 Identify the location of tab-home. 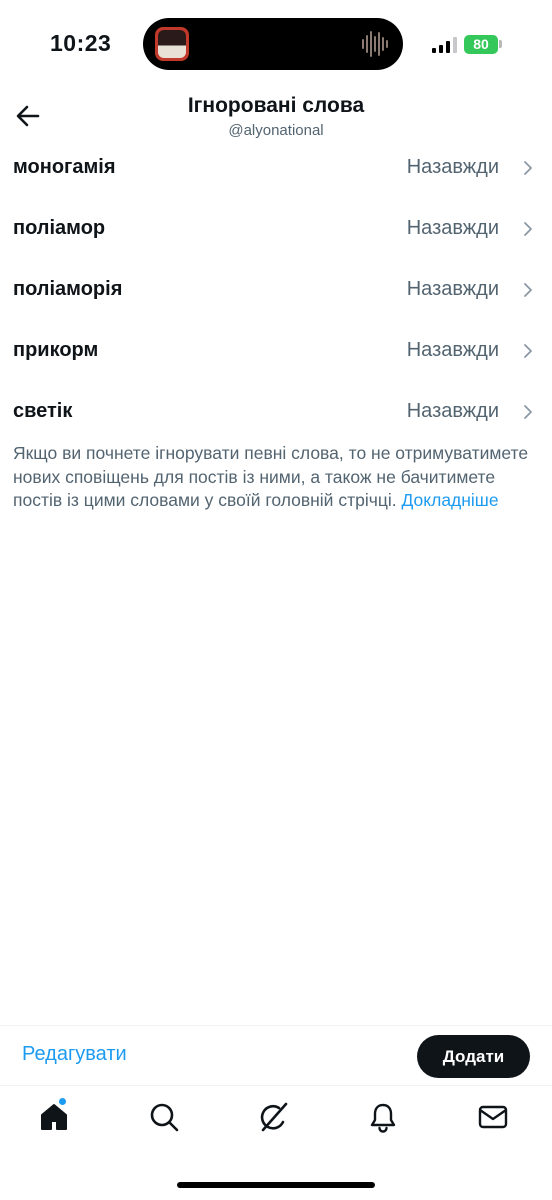
(56, 1117).